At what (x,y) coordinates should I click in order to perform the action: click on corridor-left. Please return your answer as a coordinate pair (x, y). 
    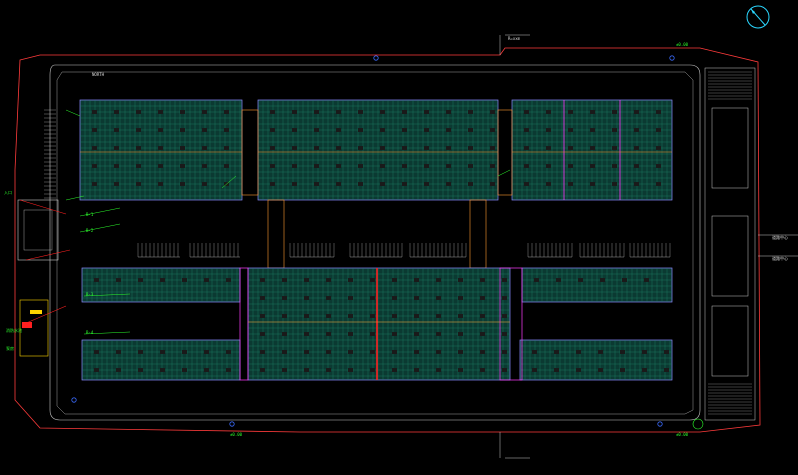
    Looking at the image, I should click on (276, 234).